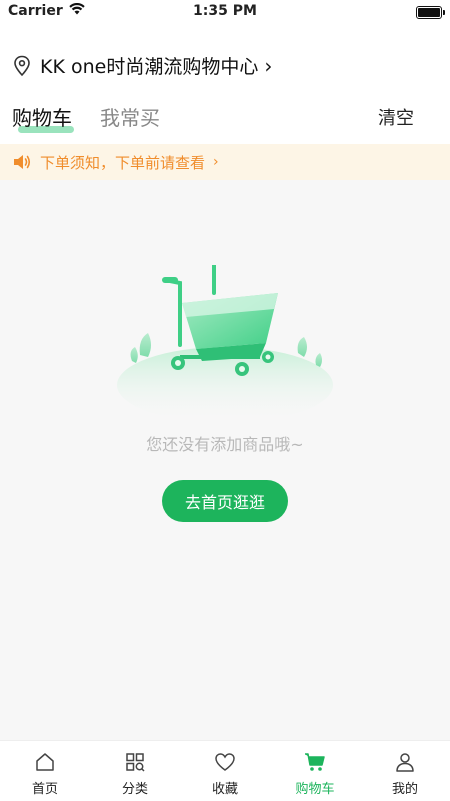 Image resolution: width=450 pixels, height=801 pixels. What do you see at coordinates (225, 444) in the screenshot?
I see `empty-cart-message: 您还没有添加商品哦~` at bounding box center [225, 444].